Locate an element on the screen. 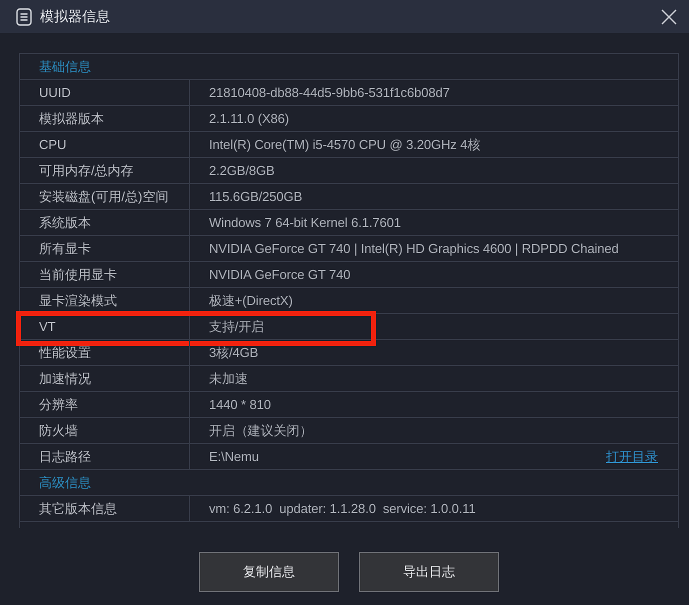  row-label: 模拟器版本 is located at coordinates (105, 118).